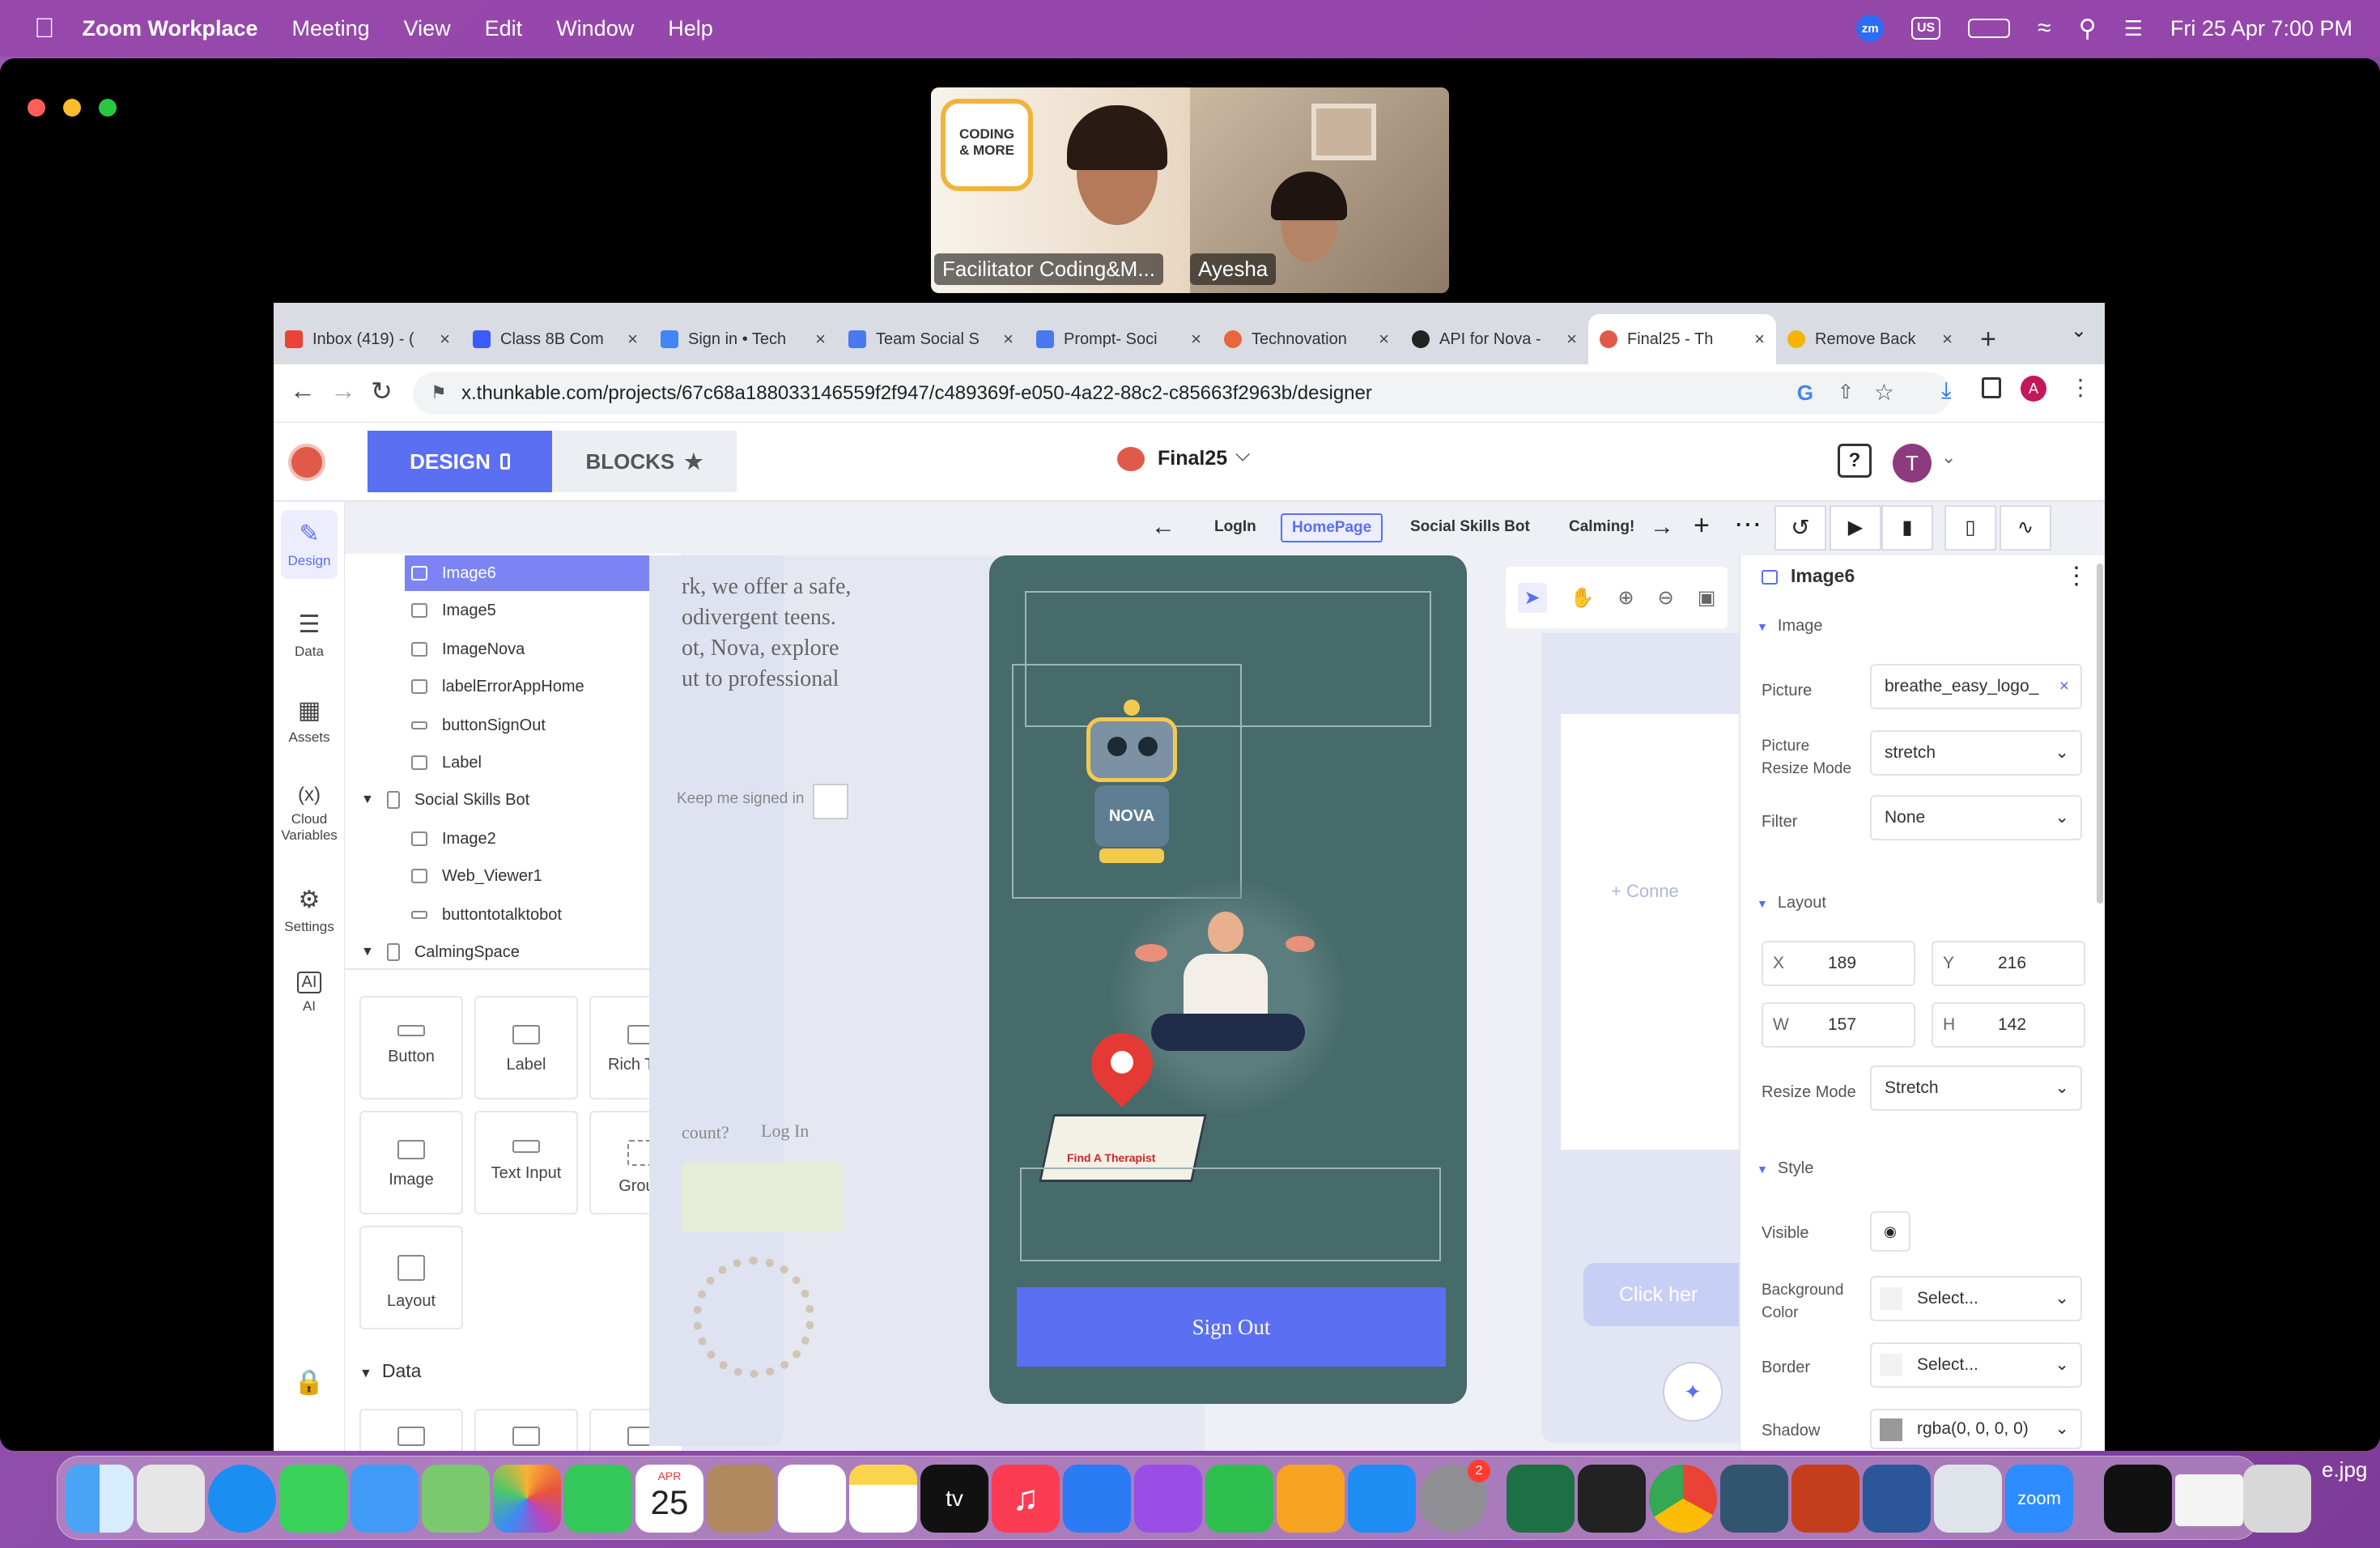  I want to click on sign-out-button: Sign Out, so click(1231, 1327).